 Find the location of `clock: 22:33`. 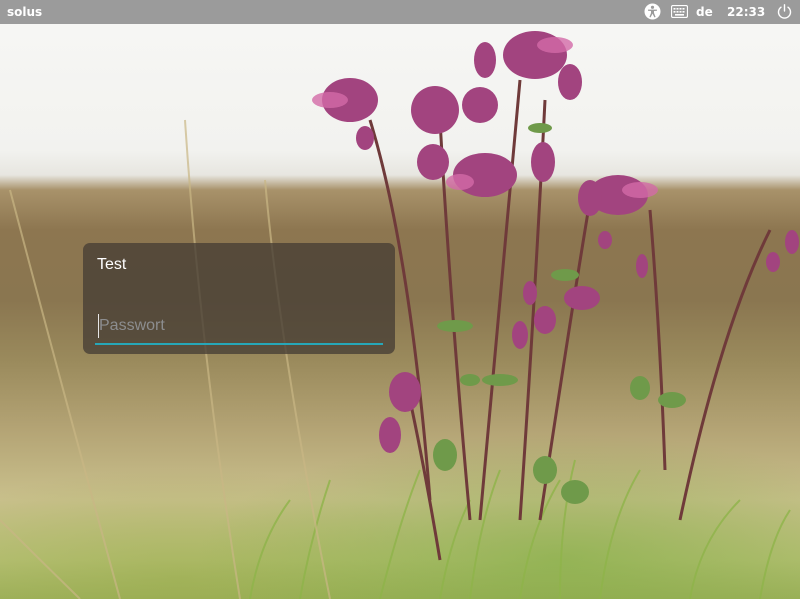

clock: 22:33 is located at coordinates (746, 12).